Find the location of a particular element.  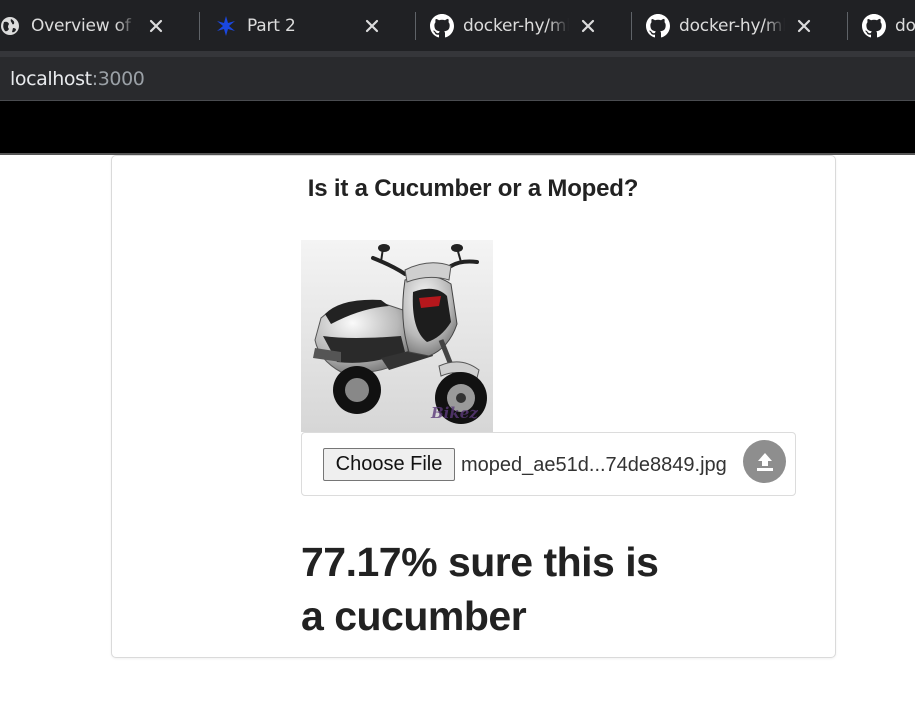

tab-title: Overview of An is located at coordinates (84, 26).